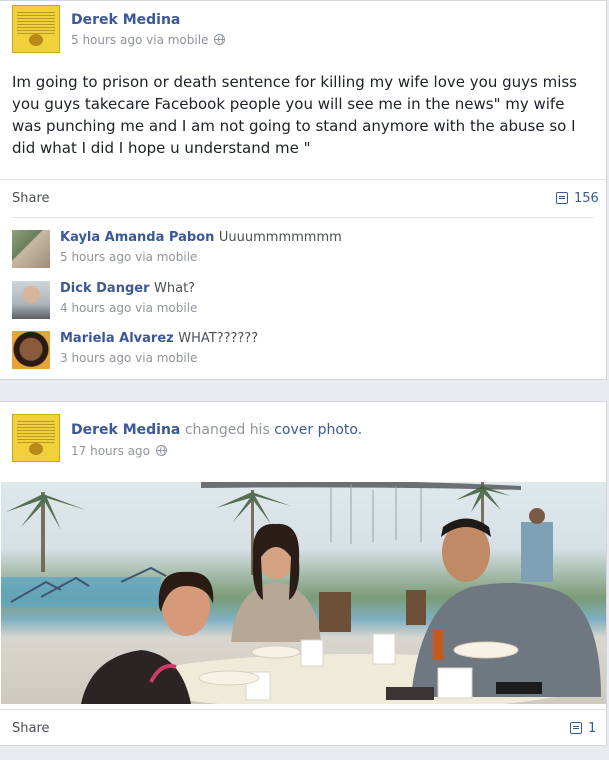 This screenshot has height=760, width=609. I want to click on commenter-name: Dick Danger What?, so click(127, 288).